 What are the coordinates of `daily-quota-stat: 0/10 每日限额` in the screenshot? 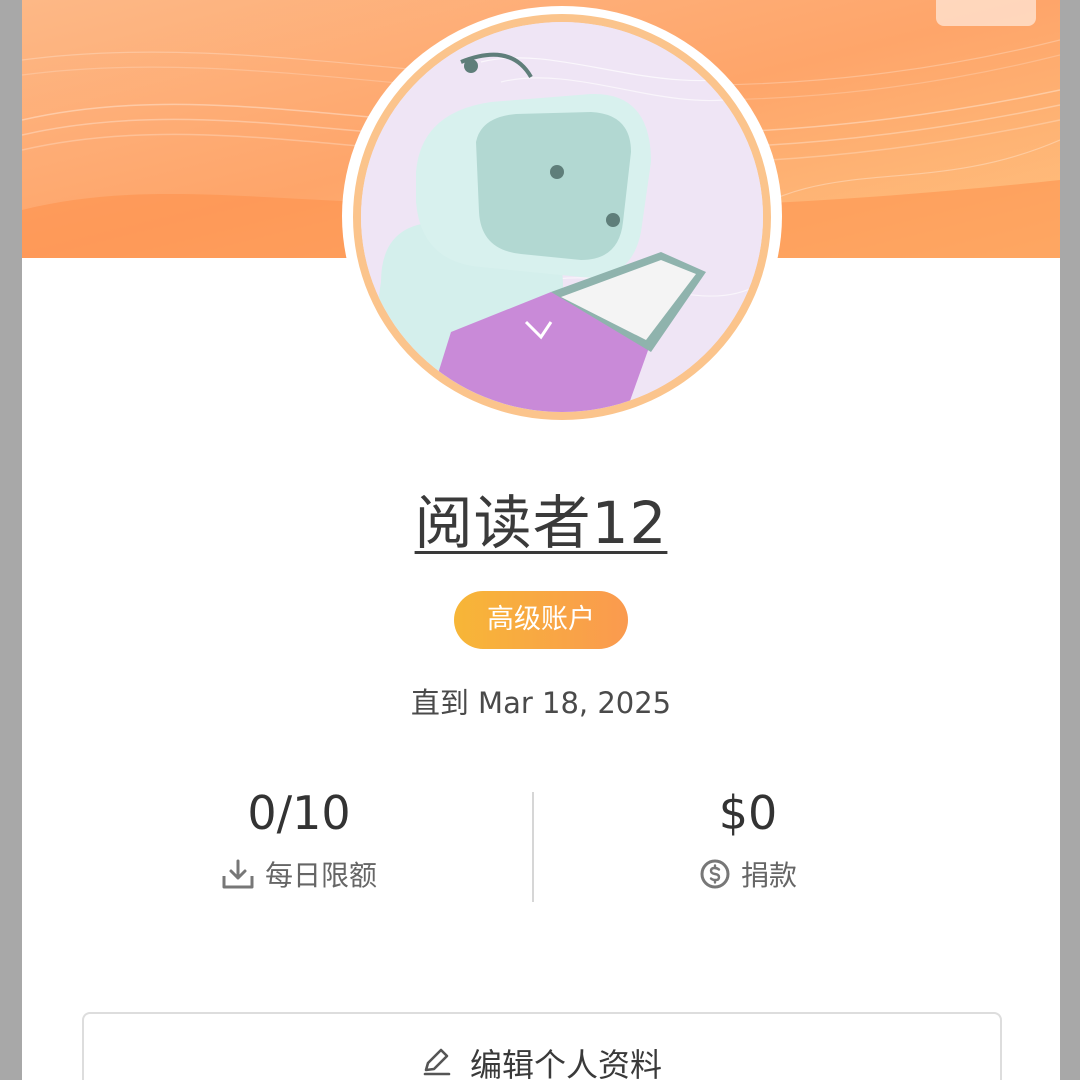 It's located at (299, 837).